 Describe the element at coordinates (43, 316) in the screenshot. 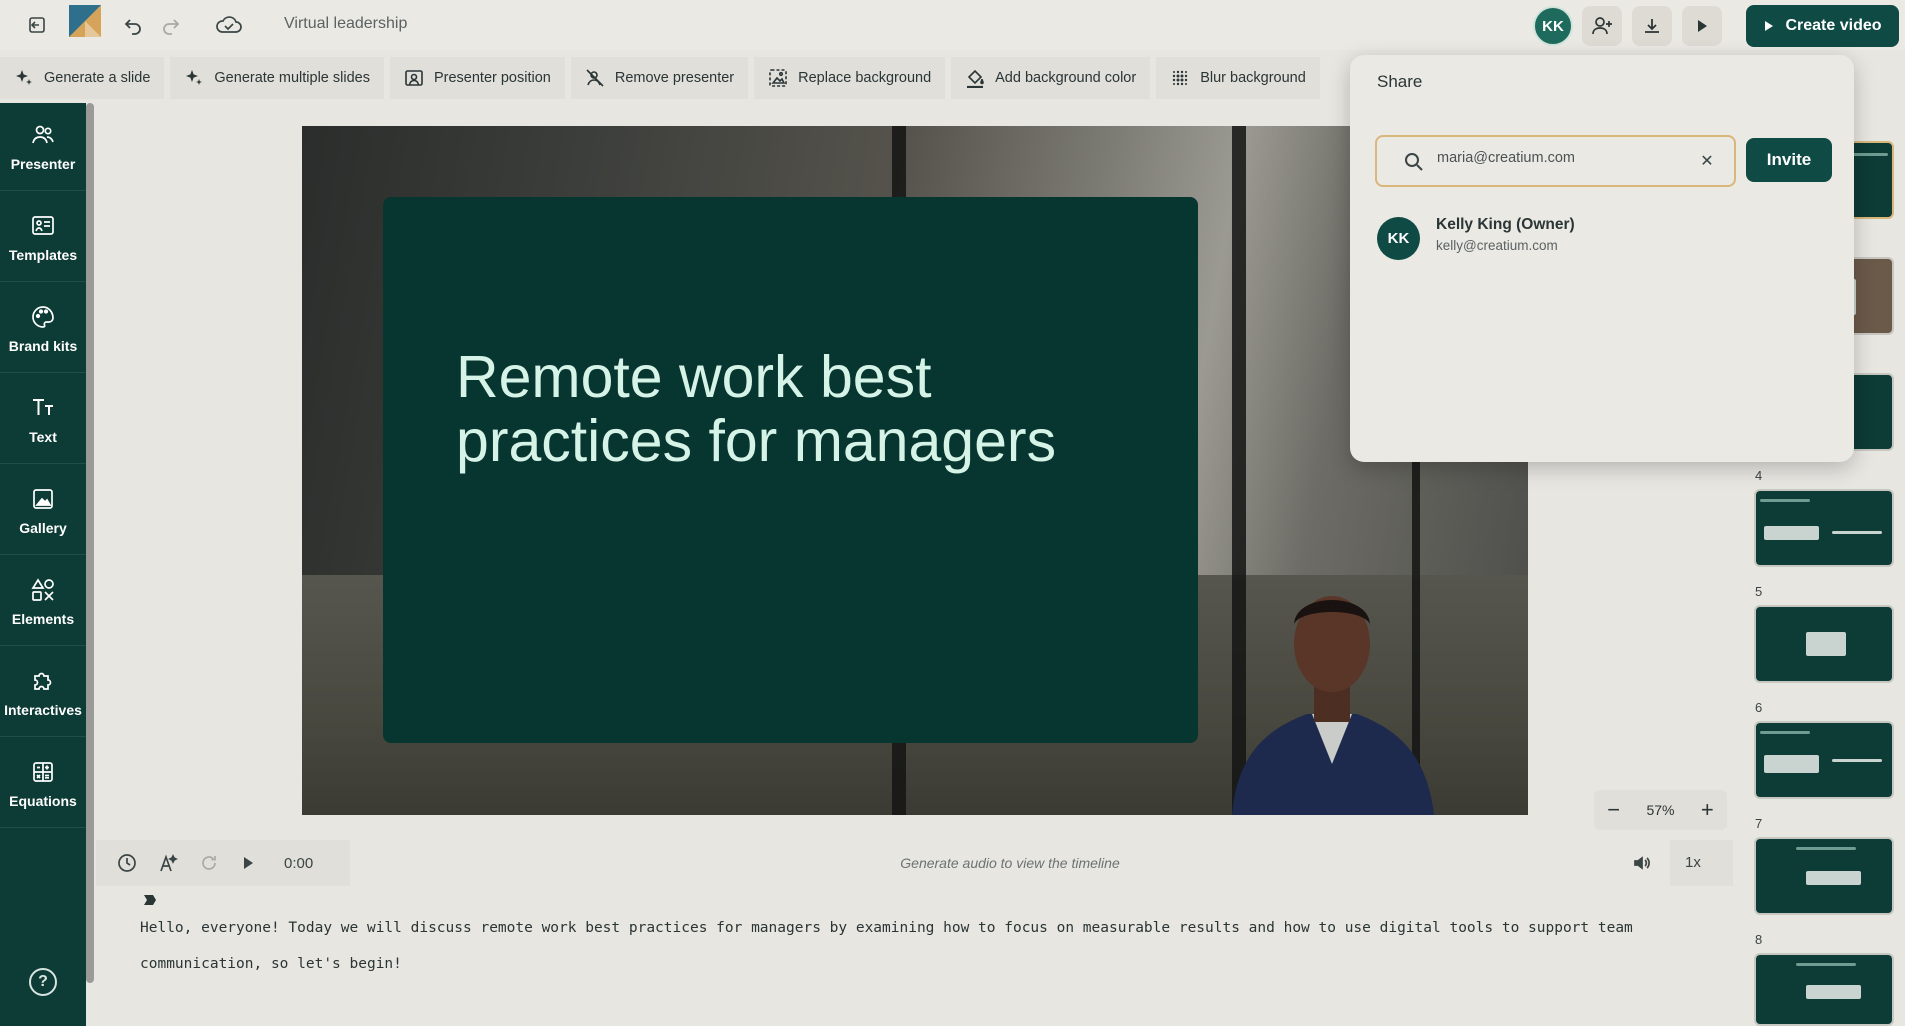

I see `palette-icon` at that location.